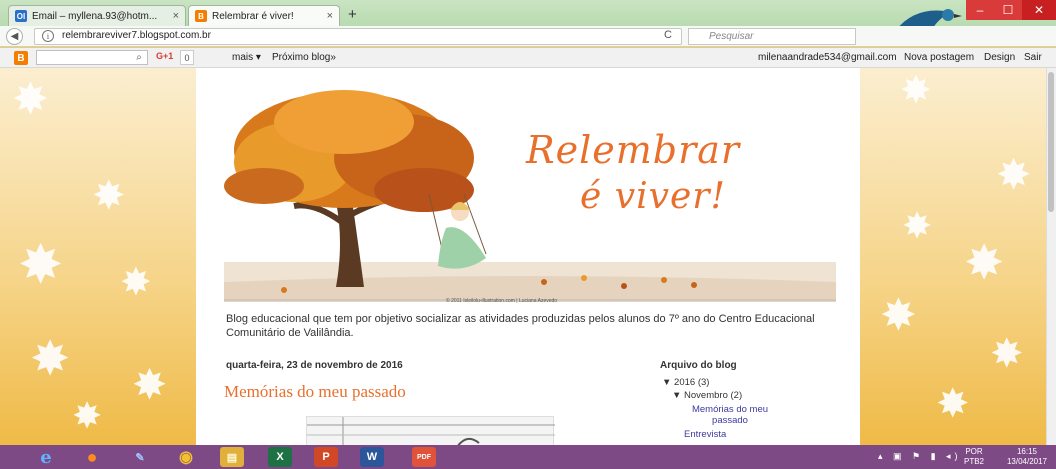  I want to click on browser-search-input: Pesquisar, so click(772, 36).